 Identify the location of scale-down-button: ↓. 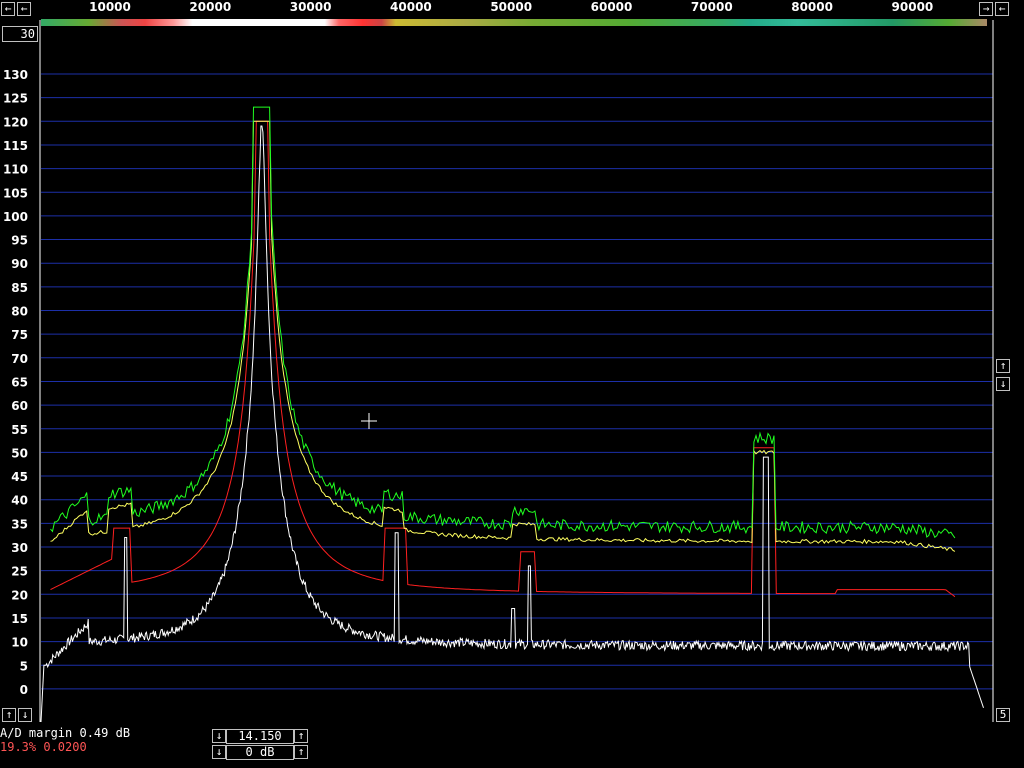
(1003, 384).